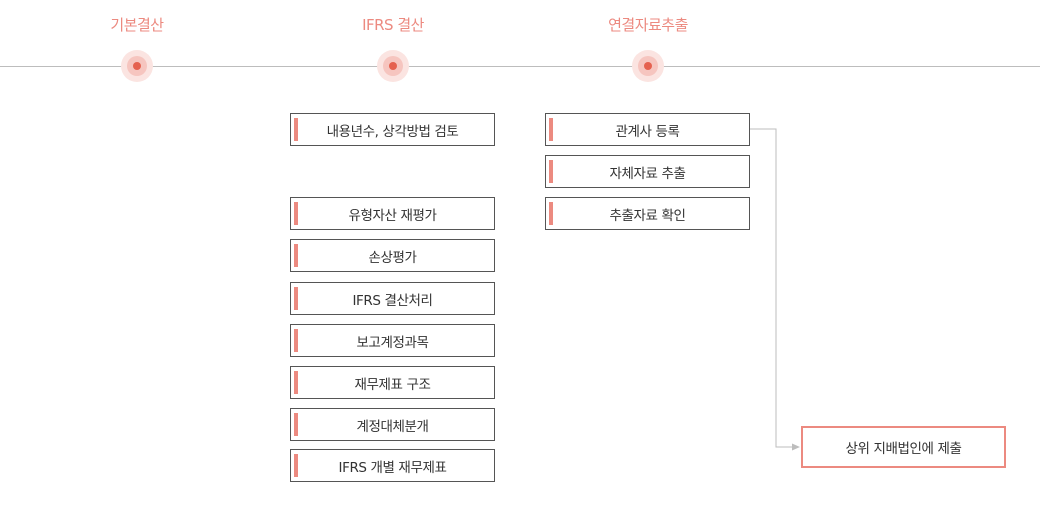 This screenshot has height=505, width=1040. I want to click on step-reporting-accounts: 보고계정과목, so click(392, 340).